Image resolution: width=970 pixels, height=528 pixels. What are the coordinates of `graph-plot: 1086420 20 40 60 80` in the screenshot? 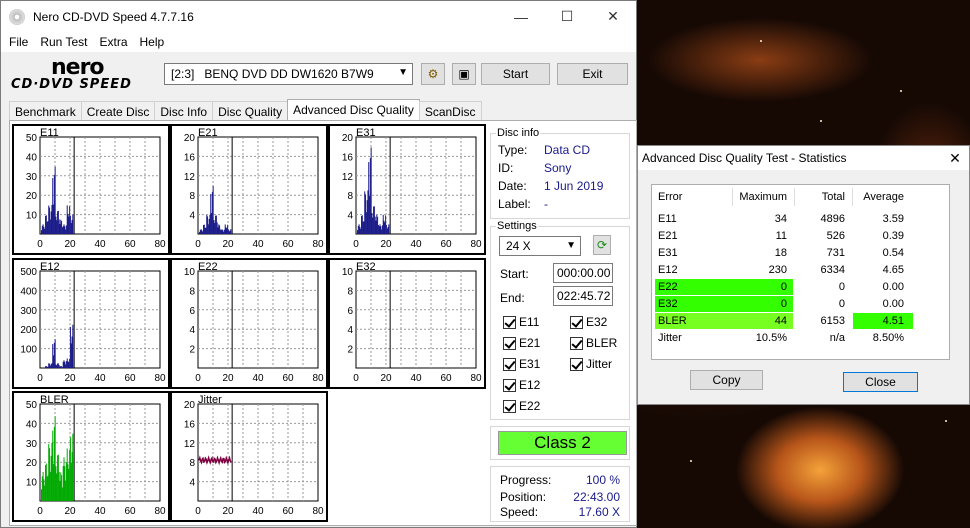 It's located at (412, 325).